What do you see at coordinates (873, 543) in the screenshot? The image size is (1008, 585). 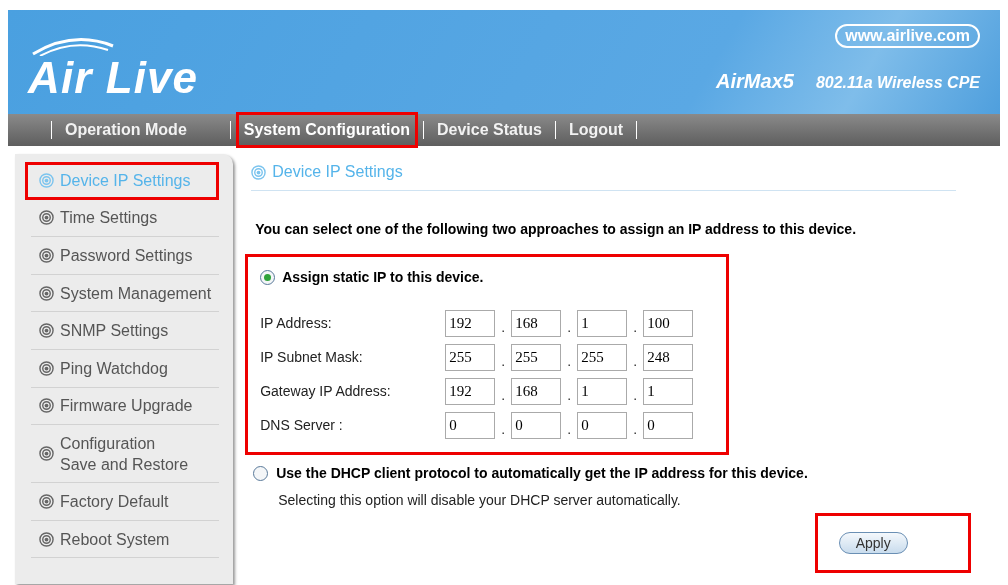 I see `apply-button: Apply` at bounding box center [873, 543].